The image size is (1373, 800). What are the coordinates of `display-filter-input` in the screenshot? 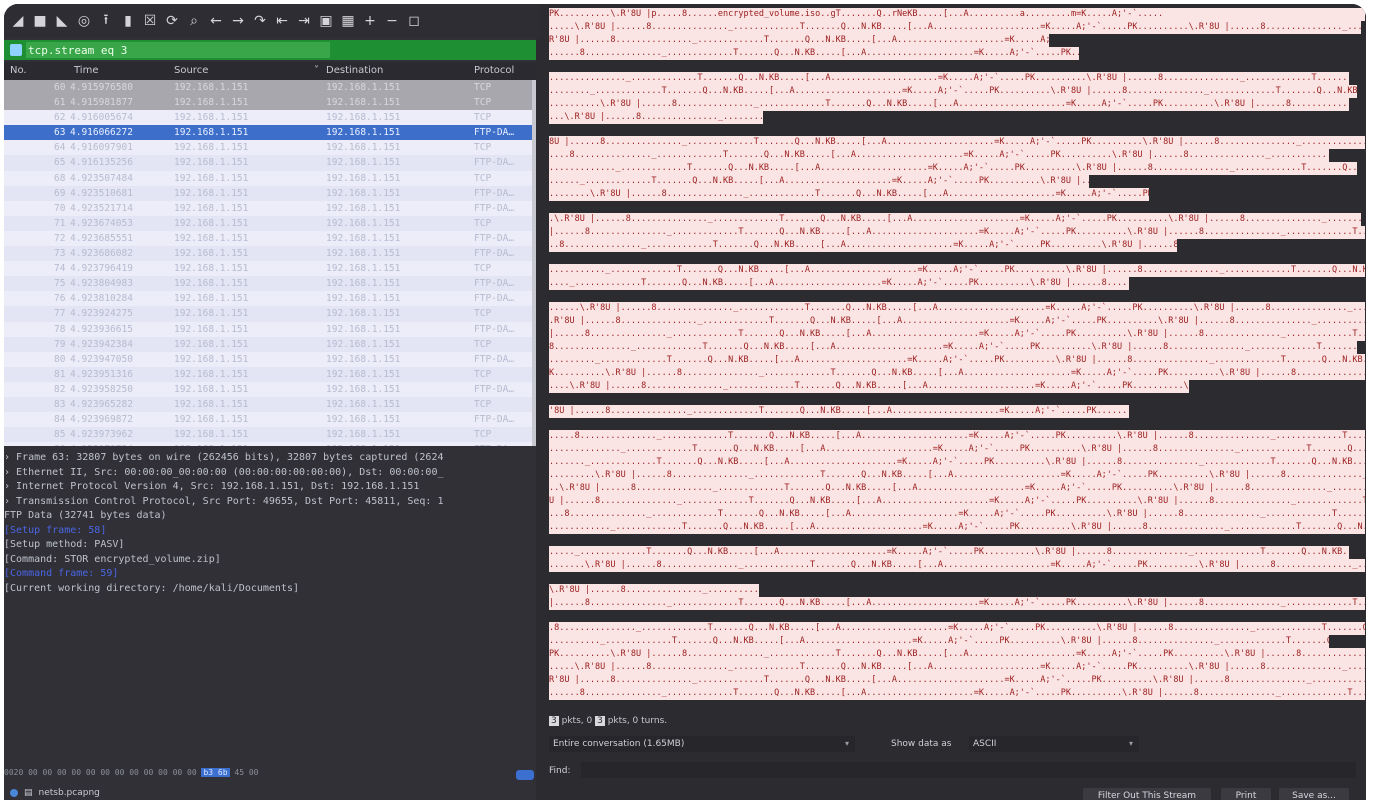 It's located at (178, 50).